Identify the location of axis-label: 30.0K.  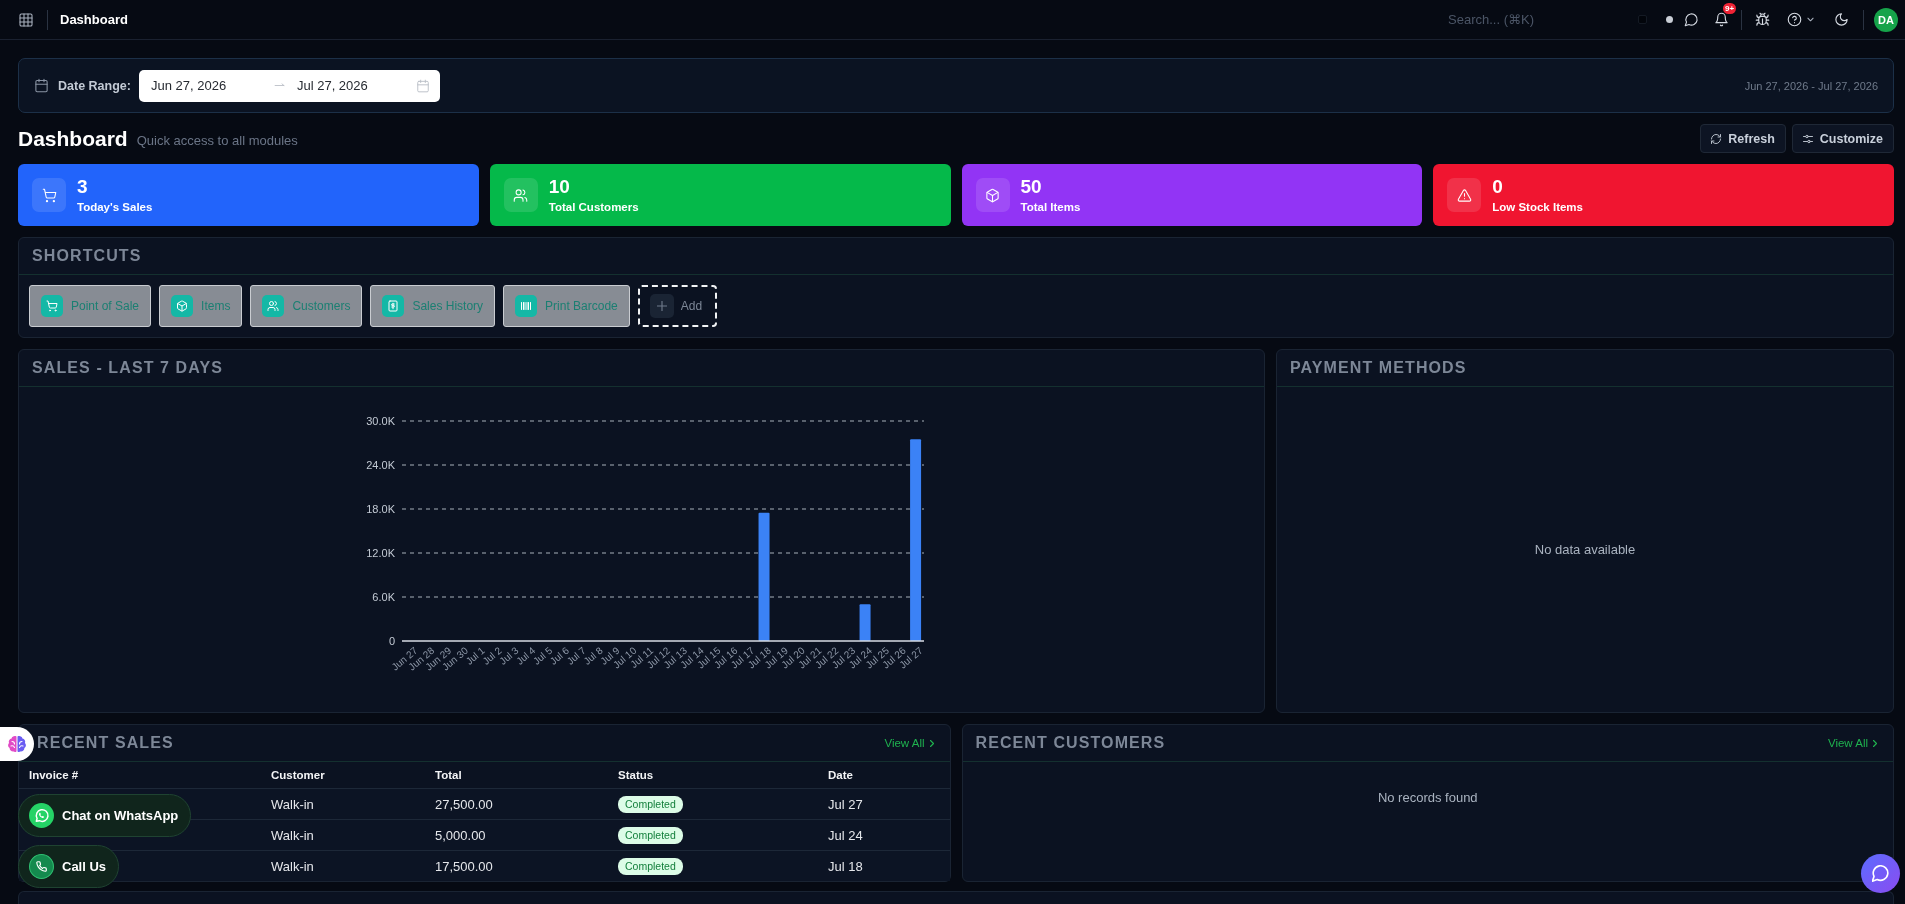
(380, 420).